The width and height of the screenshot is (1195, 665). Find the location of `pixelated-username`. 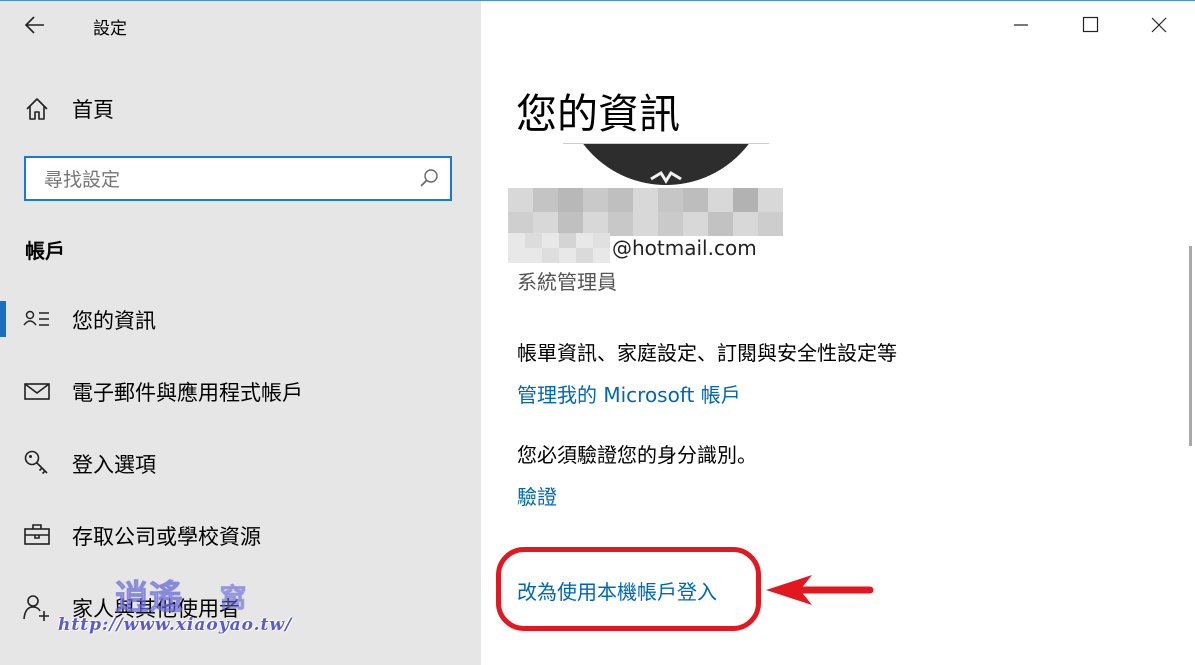

pixelated-username is located at coordinates (645, 212).